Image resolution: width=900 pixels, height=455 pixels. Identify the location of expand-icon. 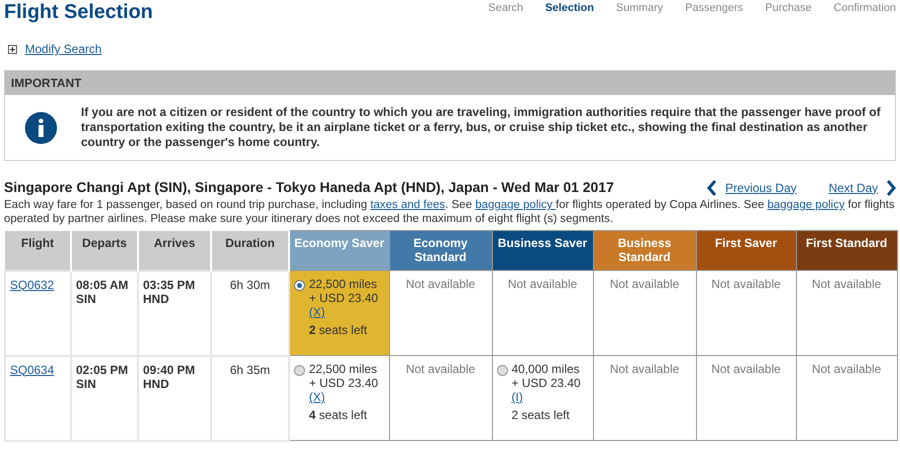
(12, 49).